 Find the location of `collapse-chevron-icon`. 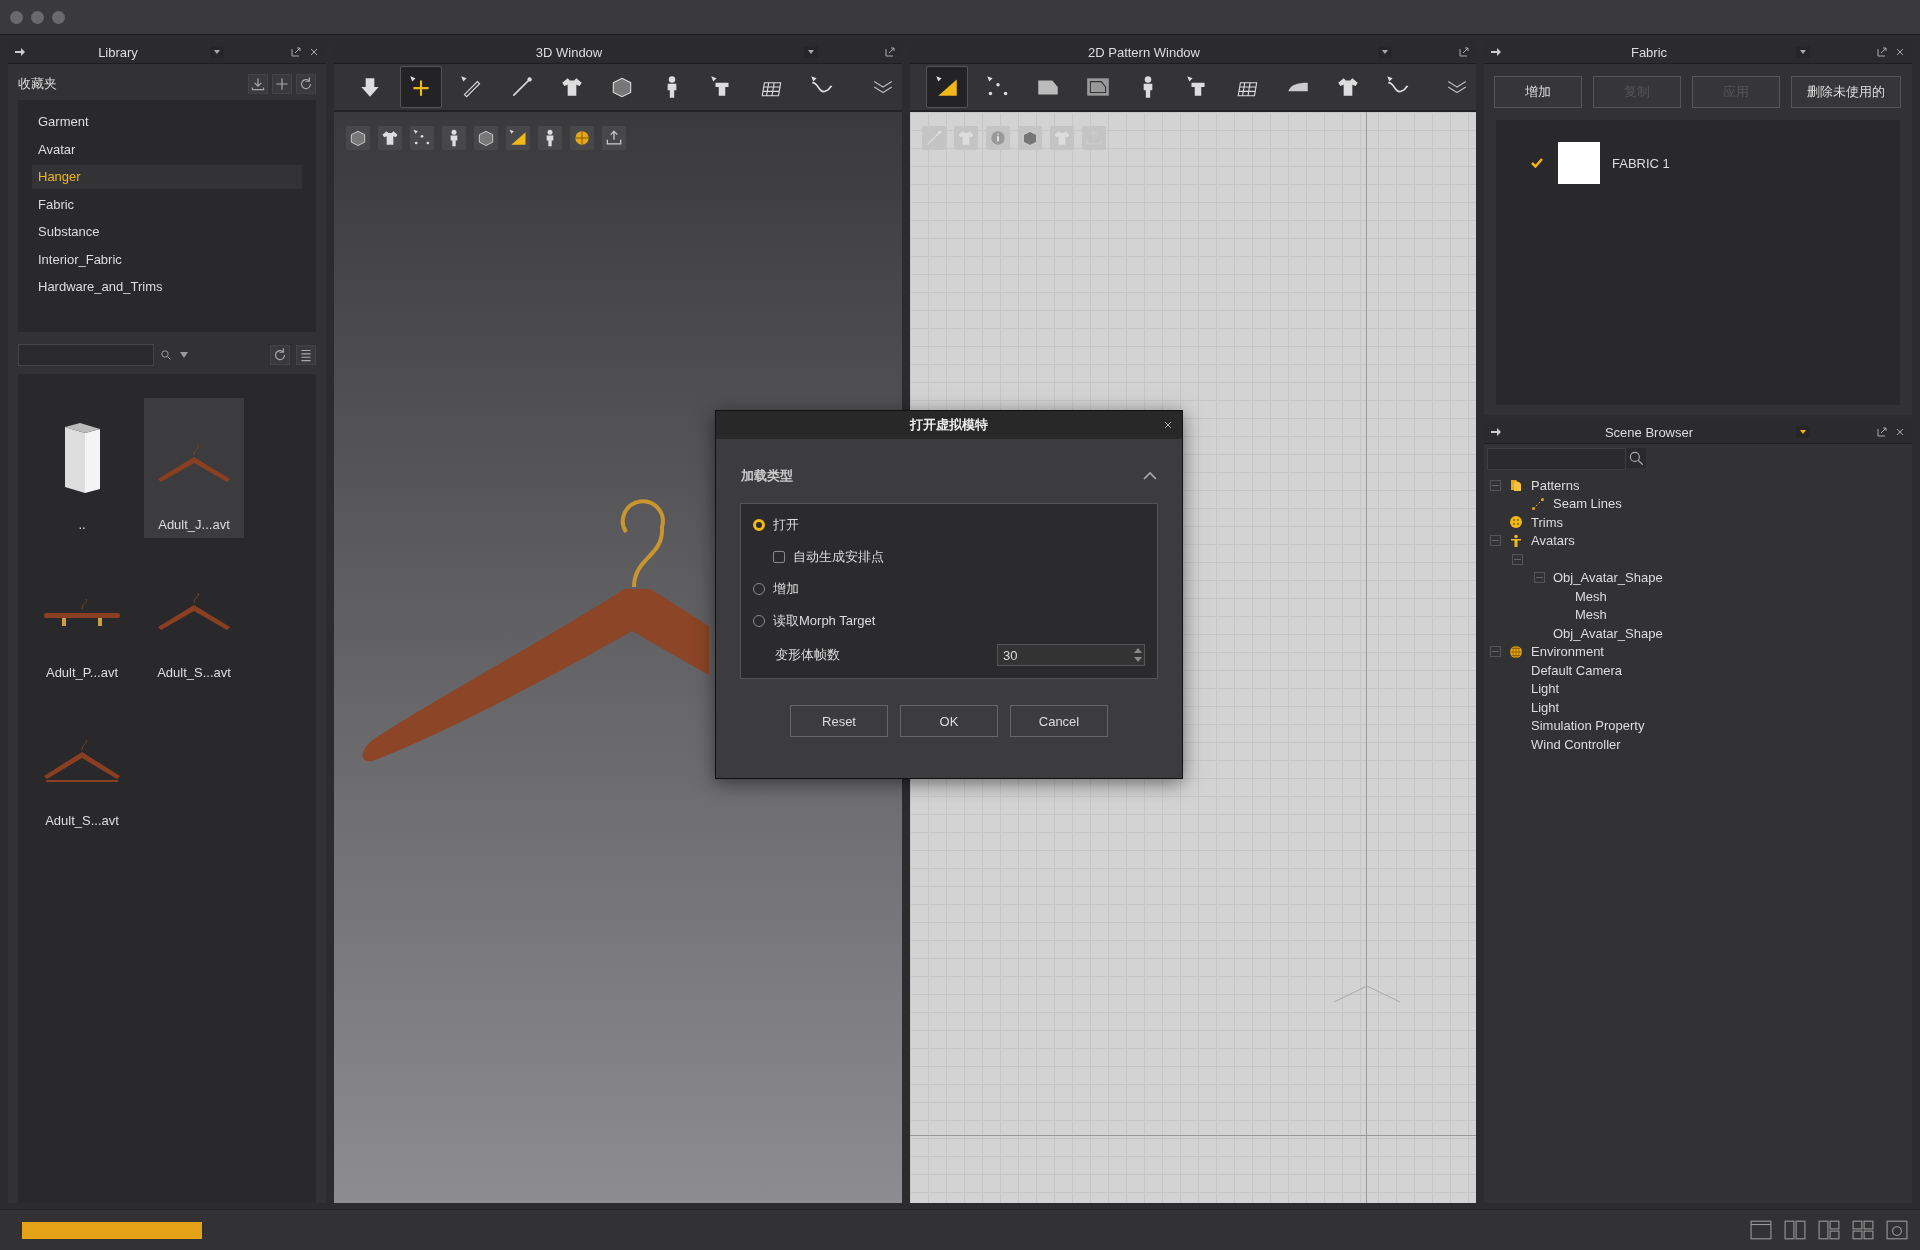

collapse-chevron-icon is located at coordinates (1150, 476).